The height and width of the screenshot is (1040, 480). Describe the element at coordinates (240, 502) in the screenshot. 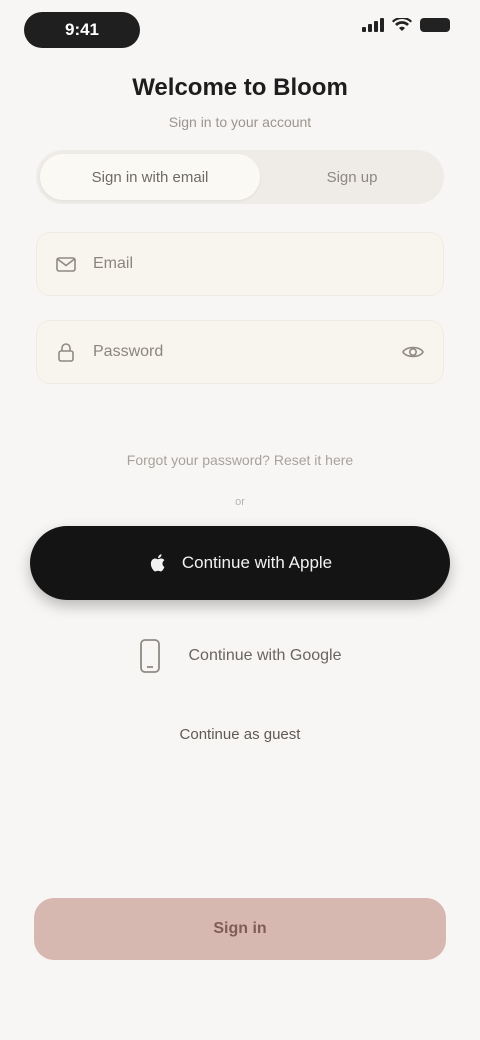

I see `or-divider: or` at that location.